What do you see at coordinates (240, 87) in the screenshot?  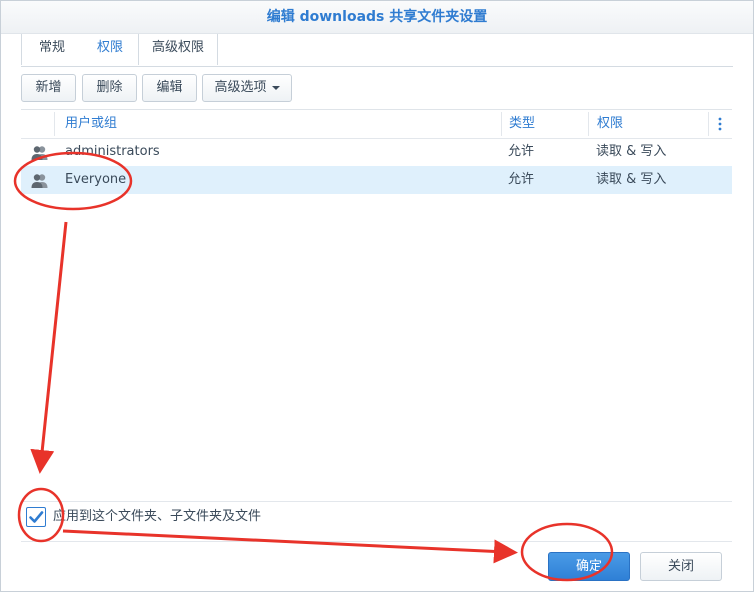 I see `advanced-options-label: 高级选项` at bounding box center [240, 87].